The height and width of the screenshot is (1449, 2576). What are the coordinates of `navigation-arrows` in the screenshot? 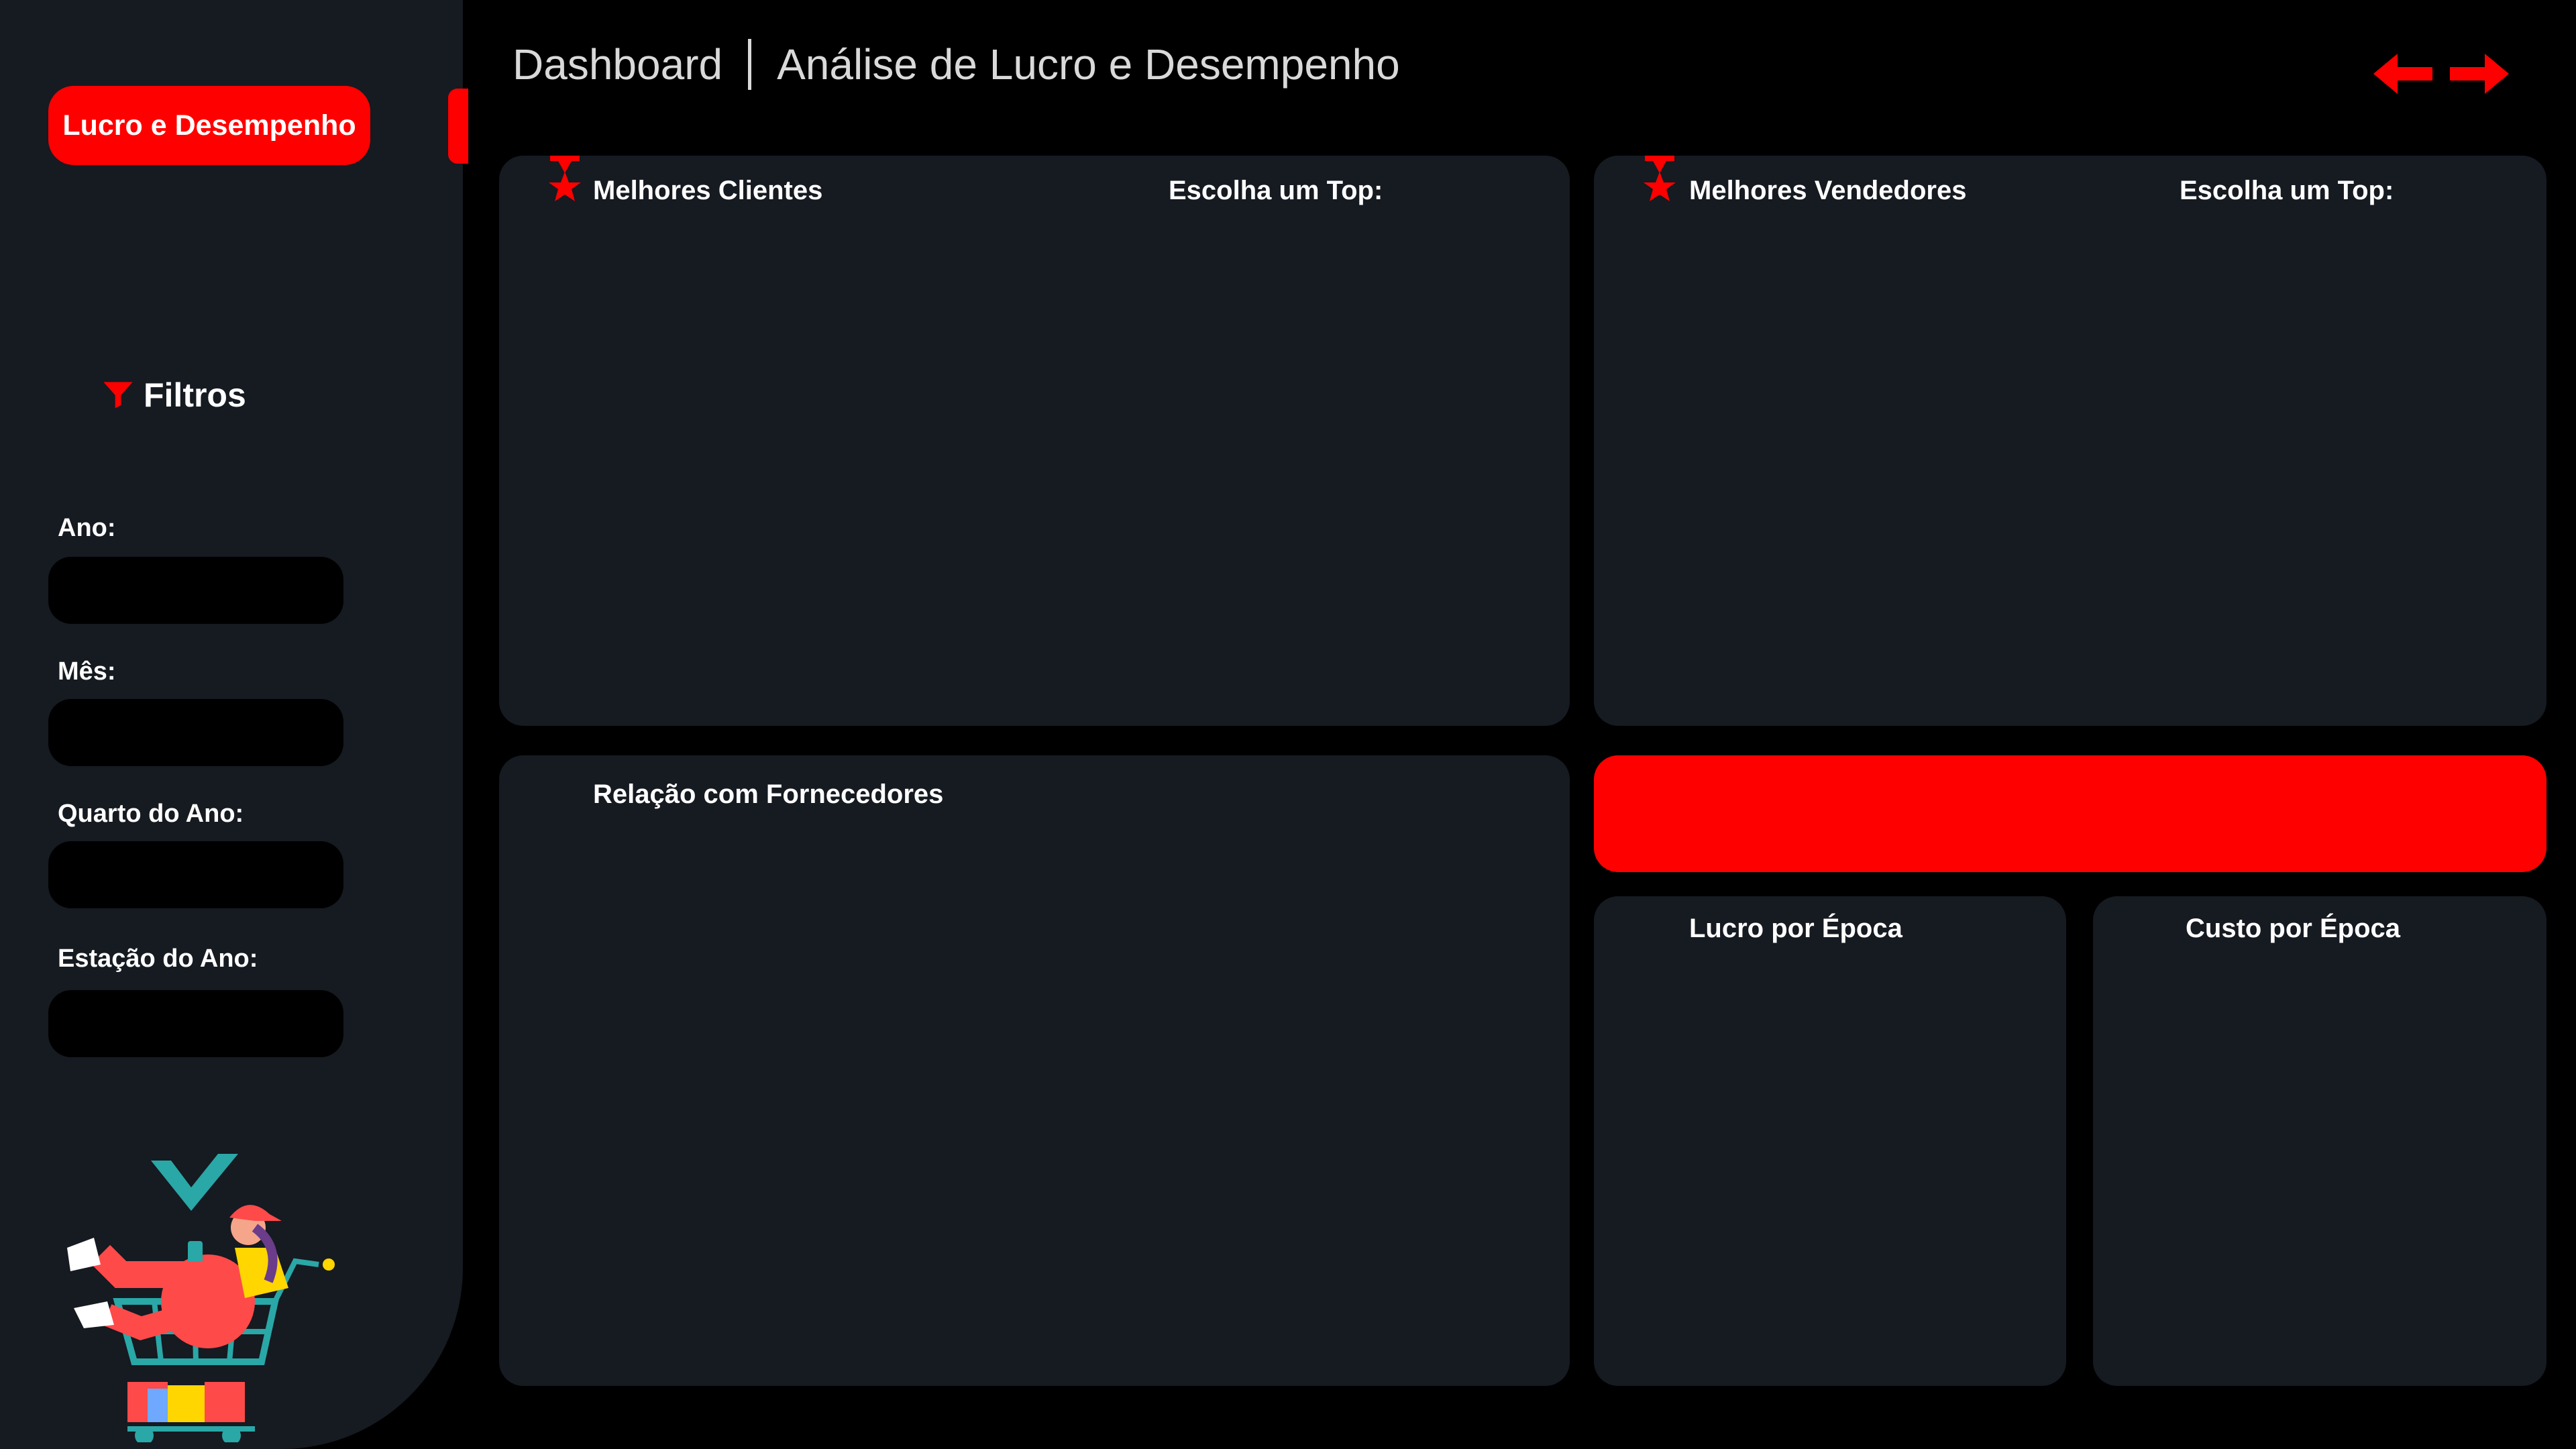 It's located at (2441, 74).